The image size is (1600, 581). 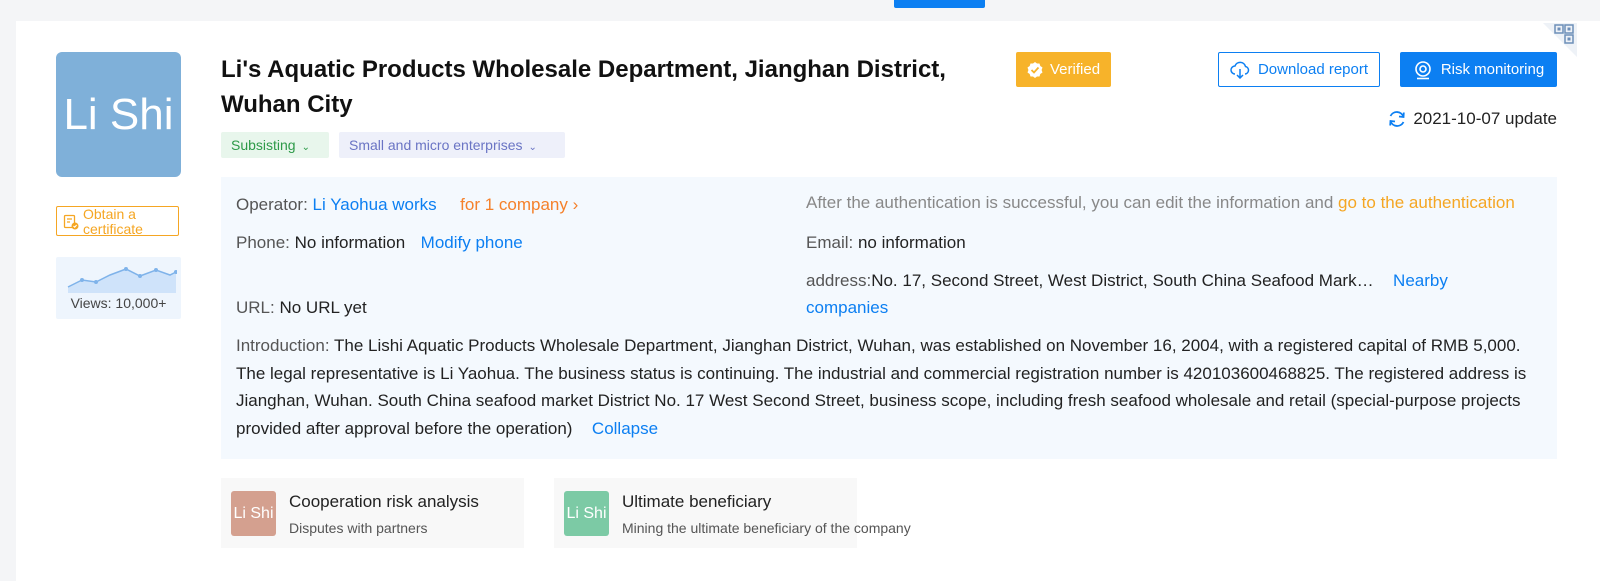 What do you see at coordinates (1492, 69) in the screenshot?
I see `risk-monitoring-label: Risk monitoring` at bounding box center [1492, 69].